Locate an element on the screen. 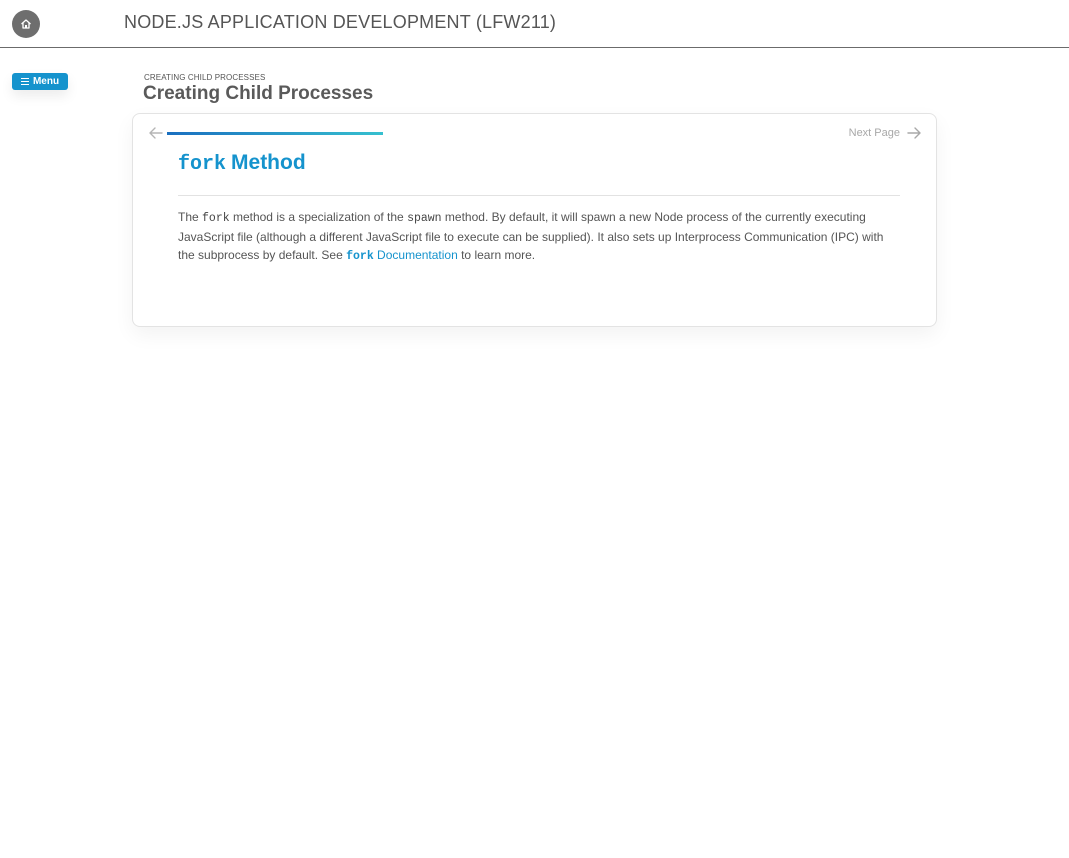 The height and width of the screenshot is (858, 1069). text-segment: The is located at coordinates (190, 217).